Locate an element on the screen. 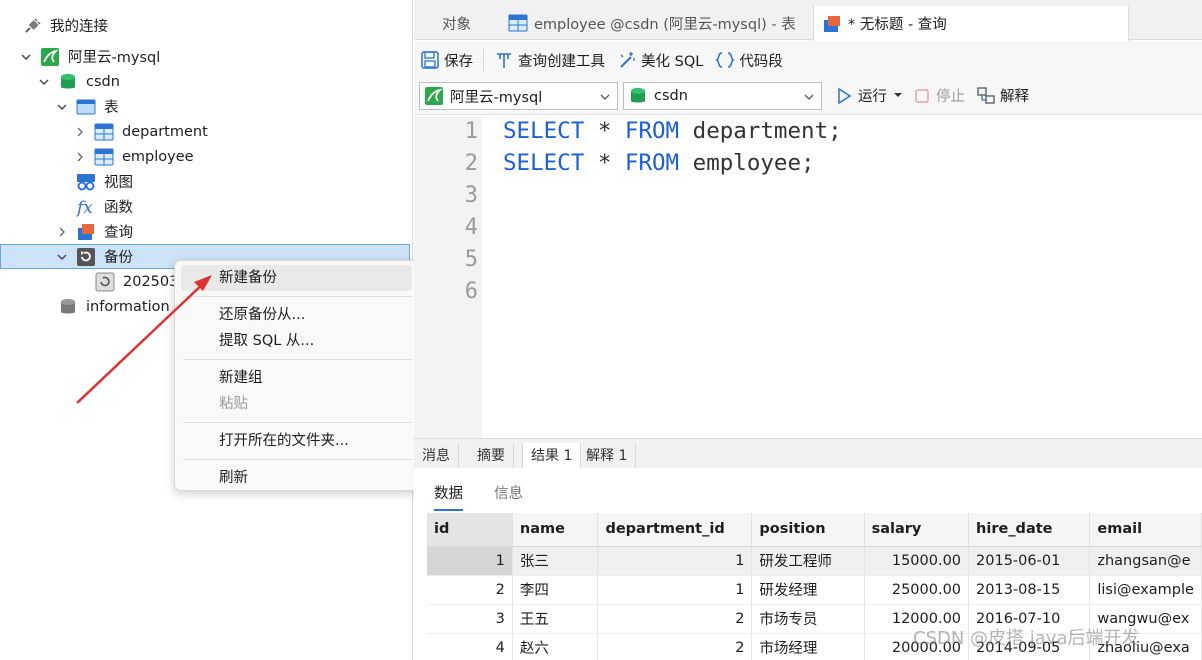 This screenshot has width=1202, height=660. tab-explain-1: 解释 1 is located at coordinates (607, 456).